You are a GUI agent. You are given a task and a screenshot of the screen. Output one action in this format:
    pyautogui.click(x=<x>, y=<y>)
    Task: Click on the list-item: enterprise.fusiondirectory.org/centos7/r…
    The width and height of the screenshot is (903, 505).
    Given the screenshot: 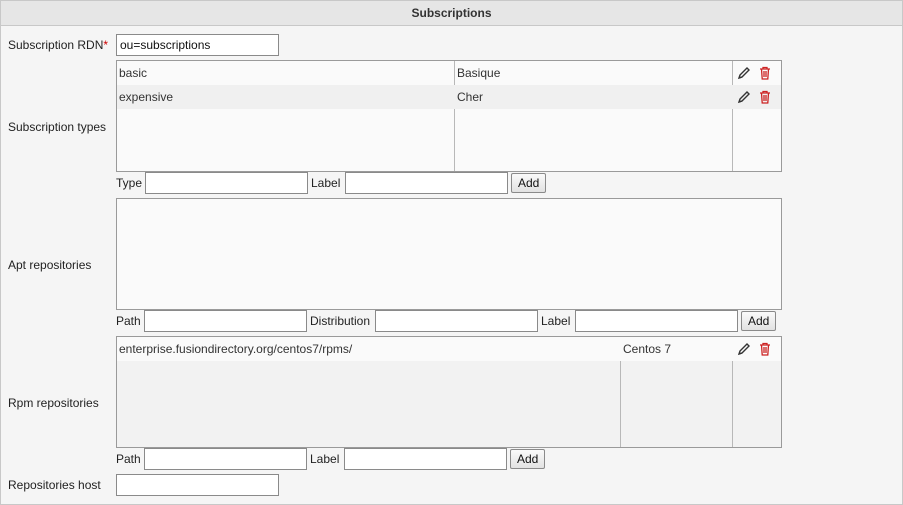 What is the action you would take?
    pyautogui.click(x=449, y=349)
    